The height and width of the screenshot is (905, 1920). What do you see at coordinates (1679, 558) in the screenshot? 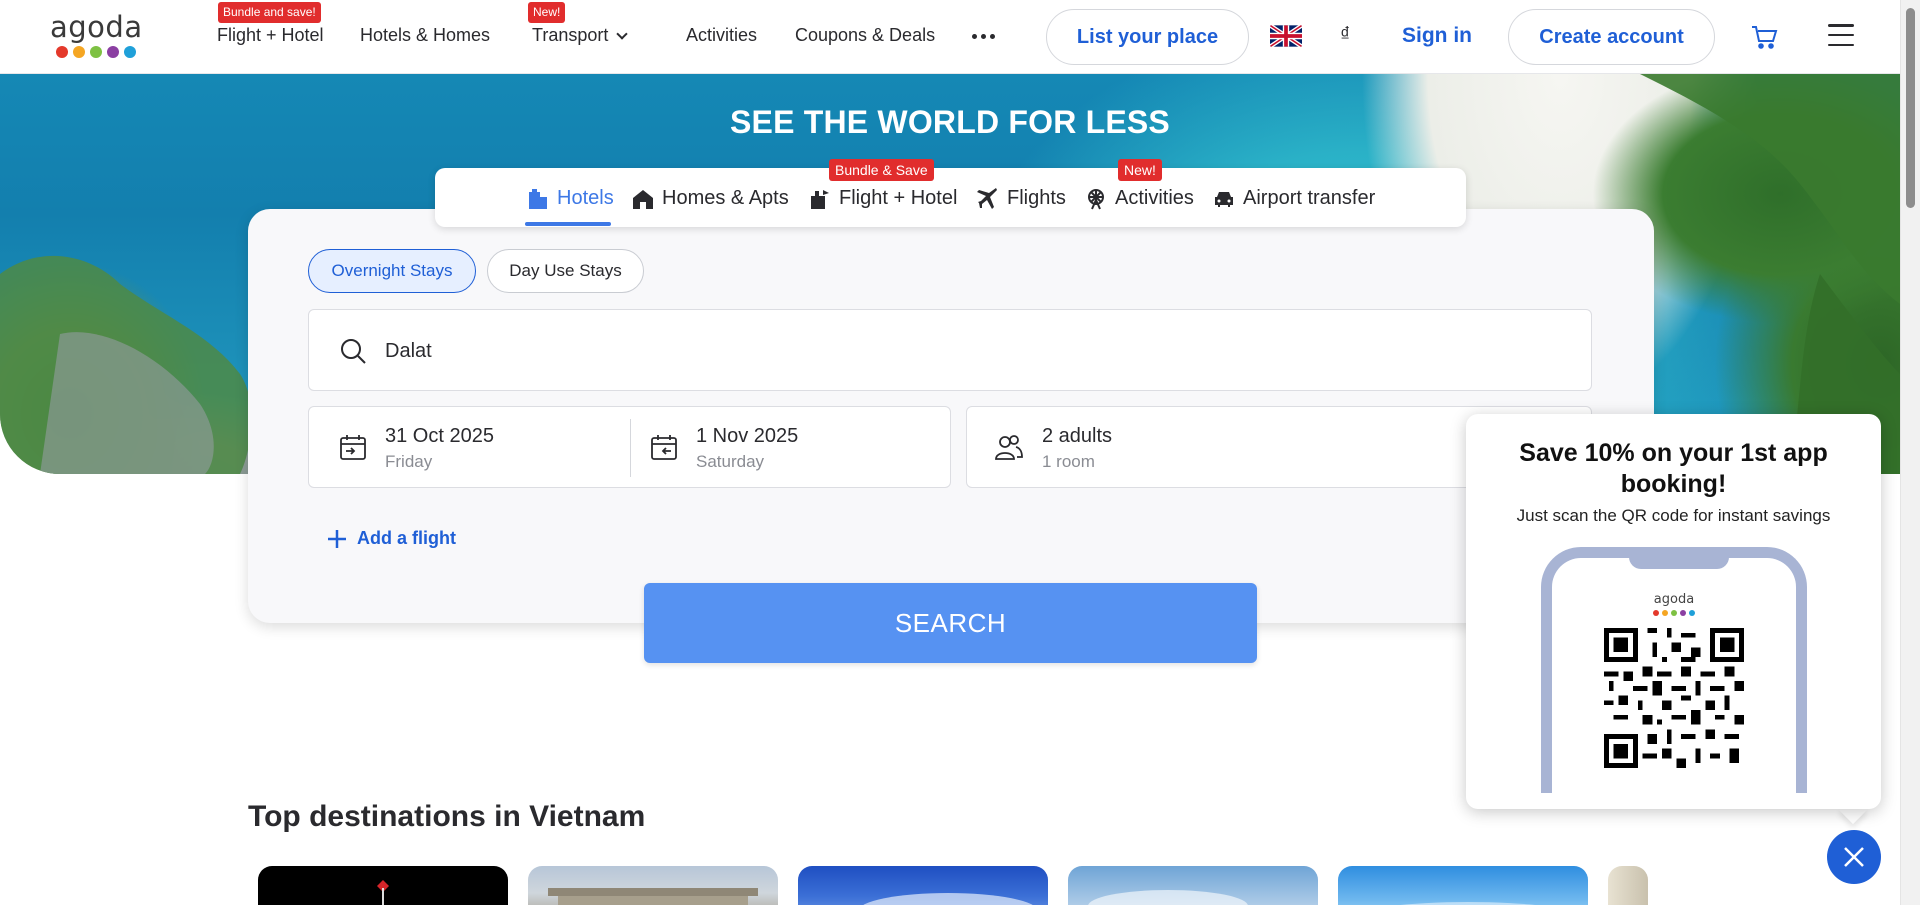
I see `phone-notch` at bounding box center [1679, 558].